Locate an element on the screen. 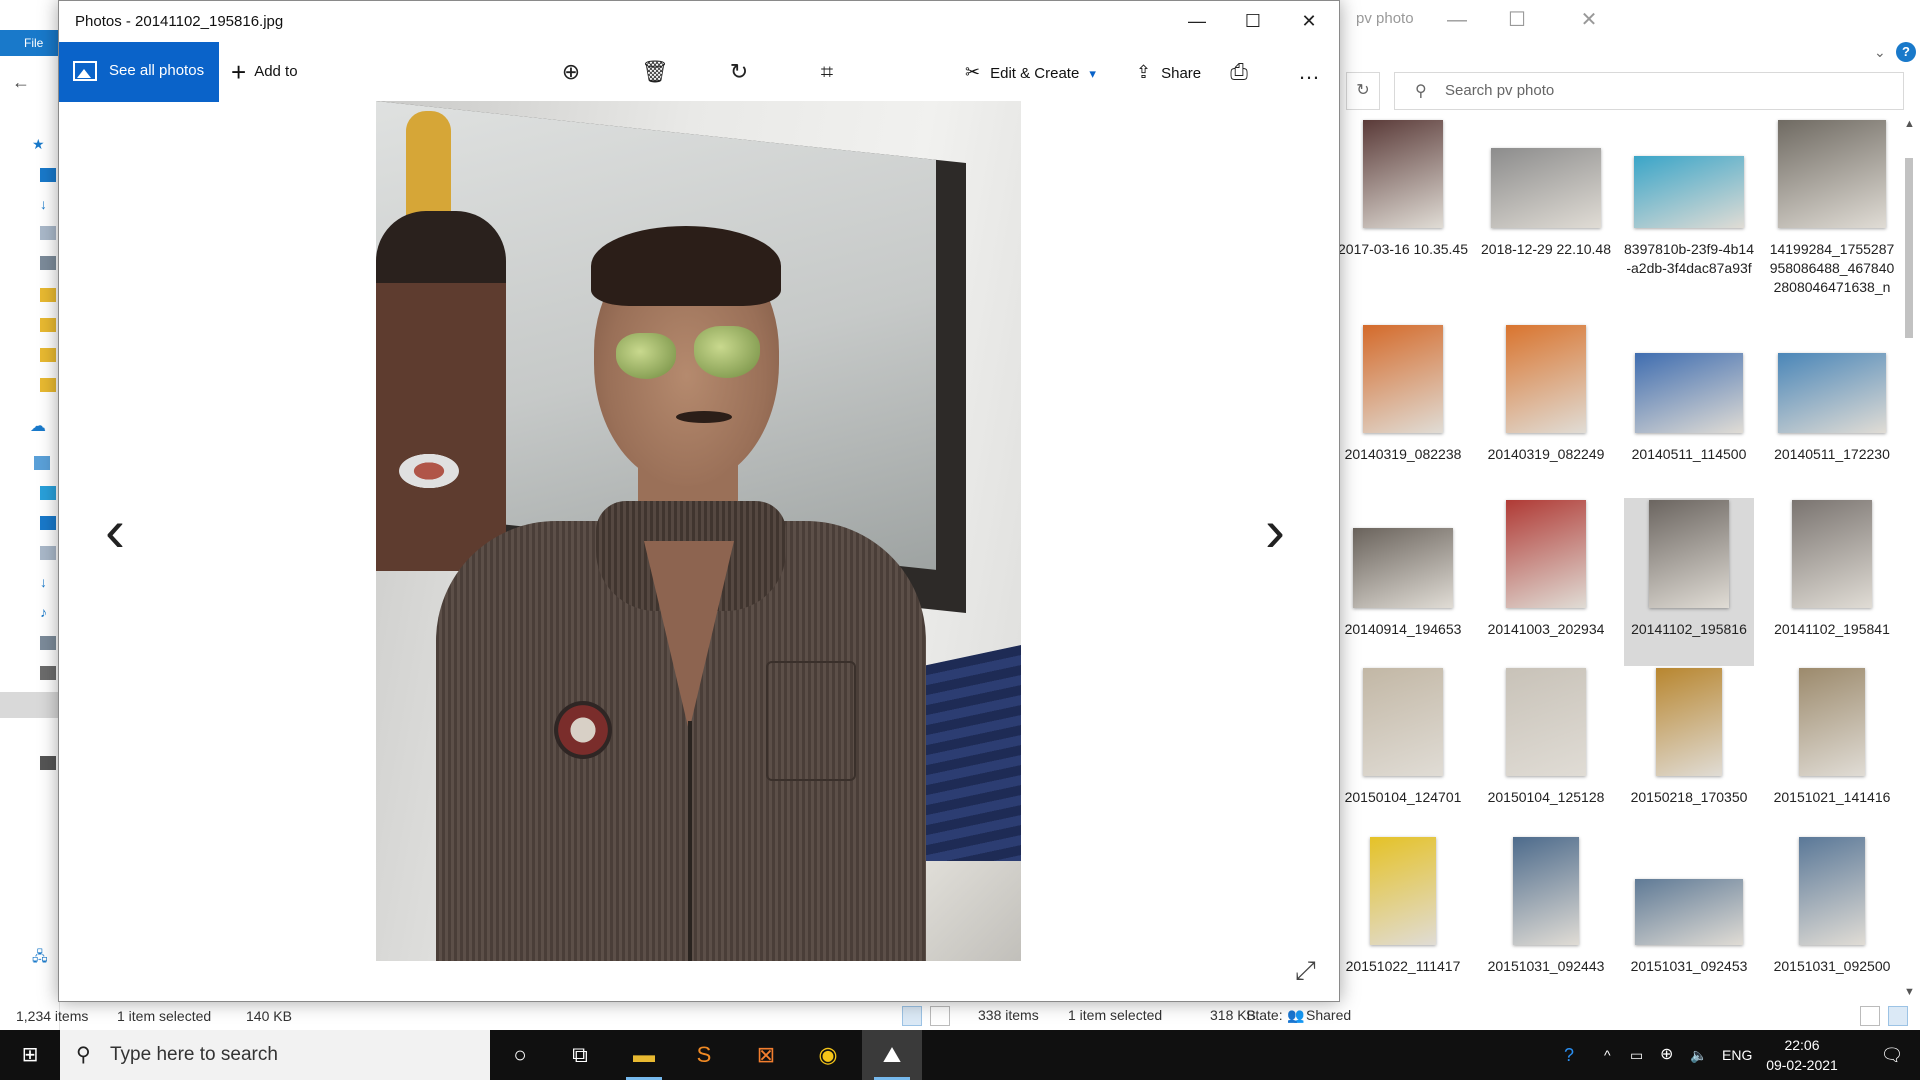  print-icon: ⎙ is located at coordinates (1239, 72).